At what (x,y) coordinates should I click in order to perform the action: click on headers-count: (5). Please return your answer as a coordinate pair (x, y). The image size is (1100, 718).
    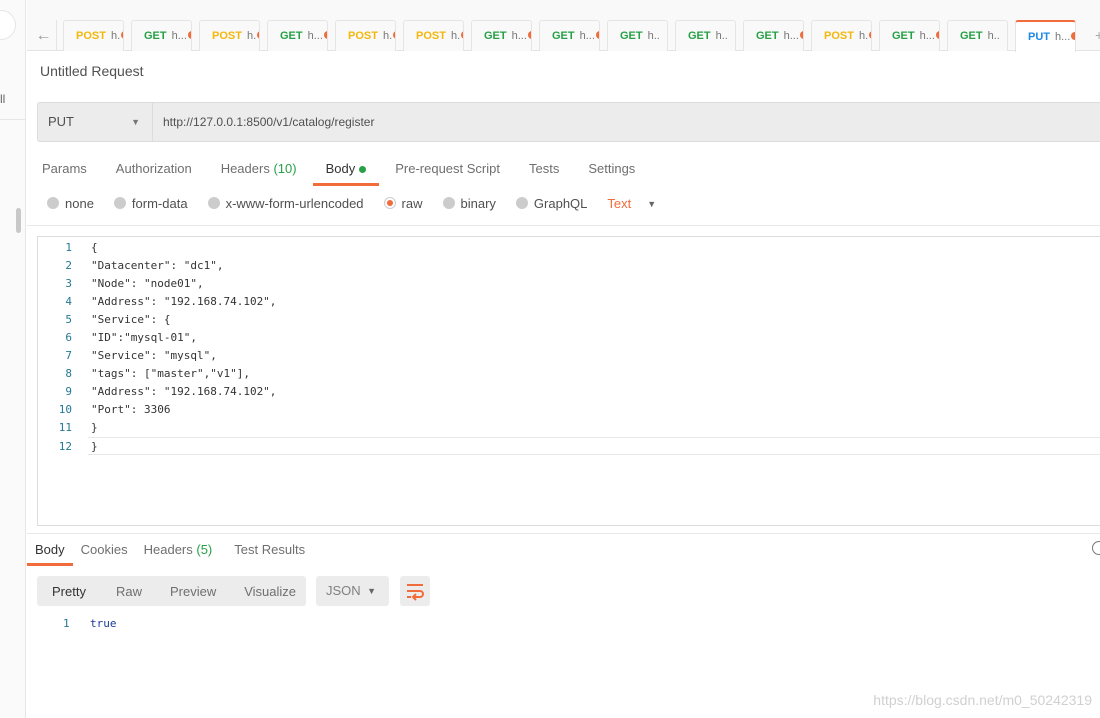
    Looking at the image, I should click on (204, 549).